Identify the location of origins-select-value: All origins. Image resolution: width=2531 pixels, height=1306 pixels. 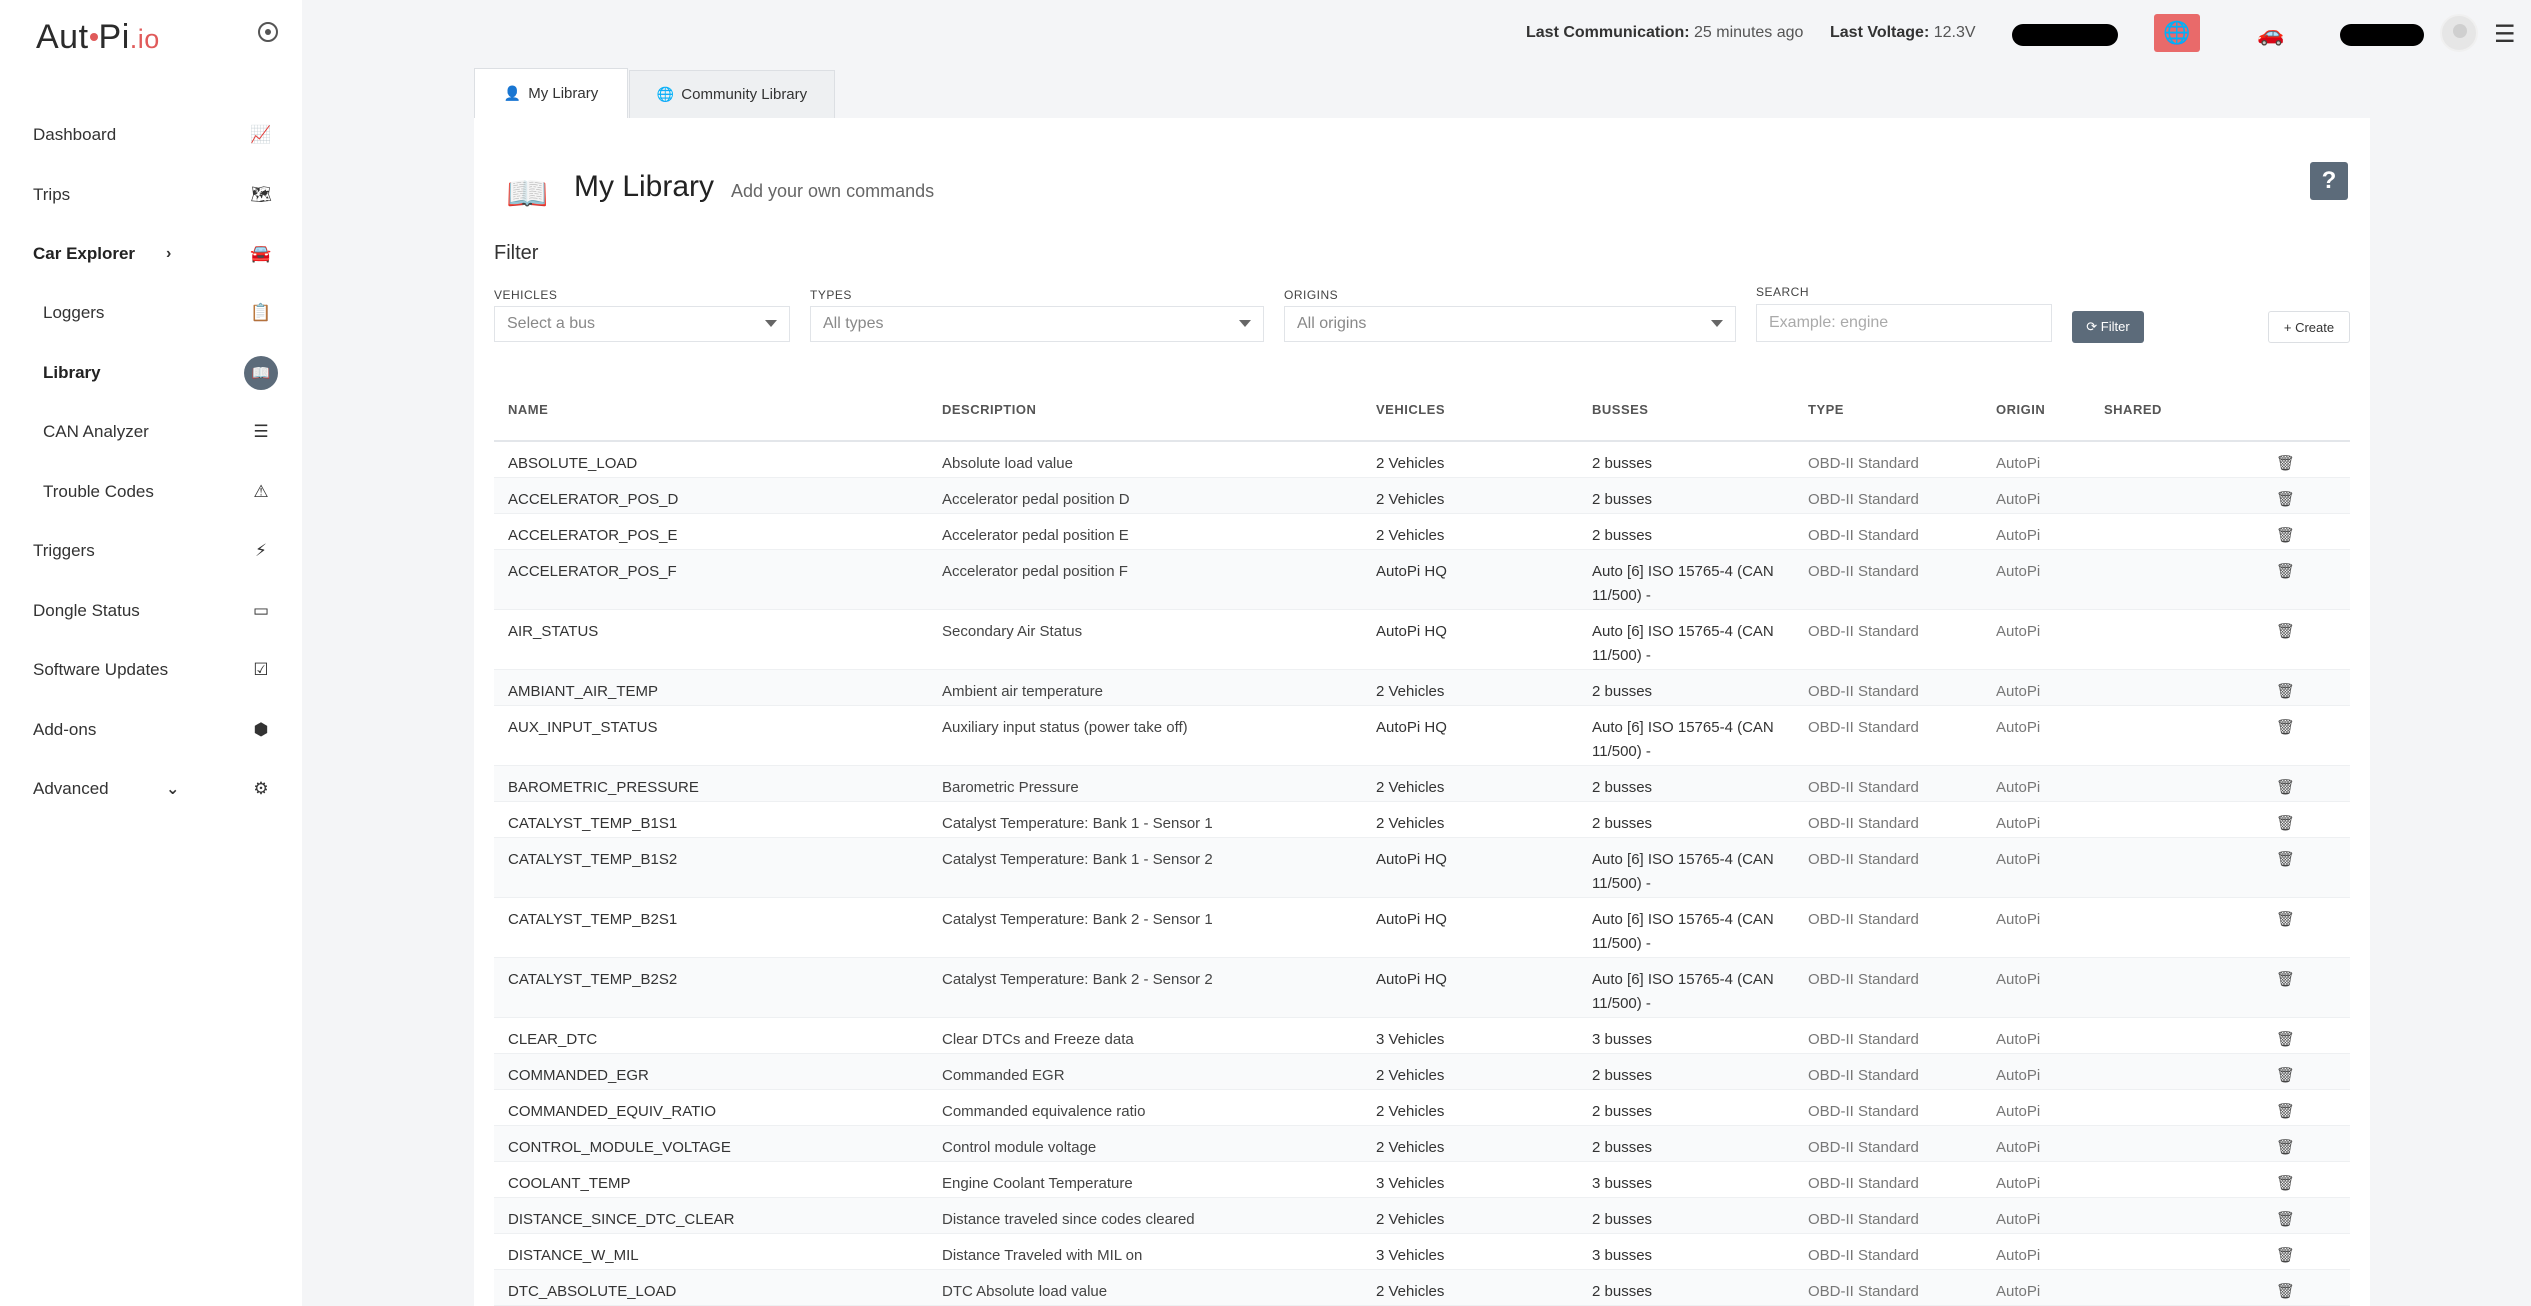
(1332, 323).